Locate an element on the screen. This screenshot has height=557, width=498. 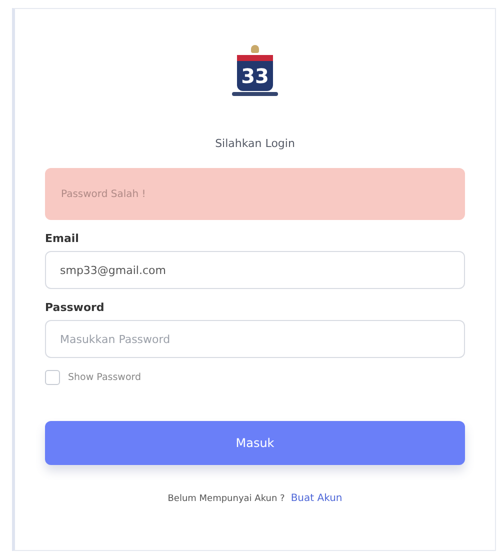
logo-number: 33 is located at coordinates (255, 76).